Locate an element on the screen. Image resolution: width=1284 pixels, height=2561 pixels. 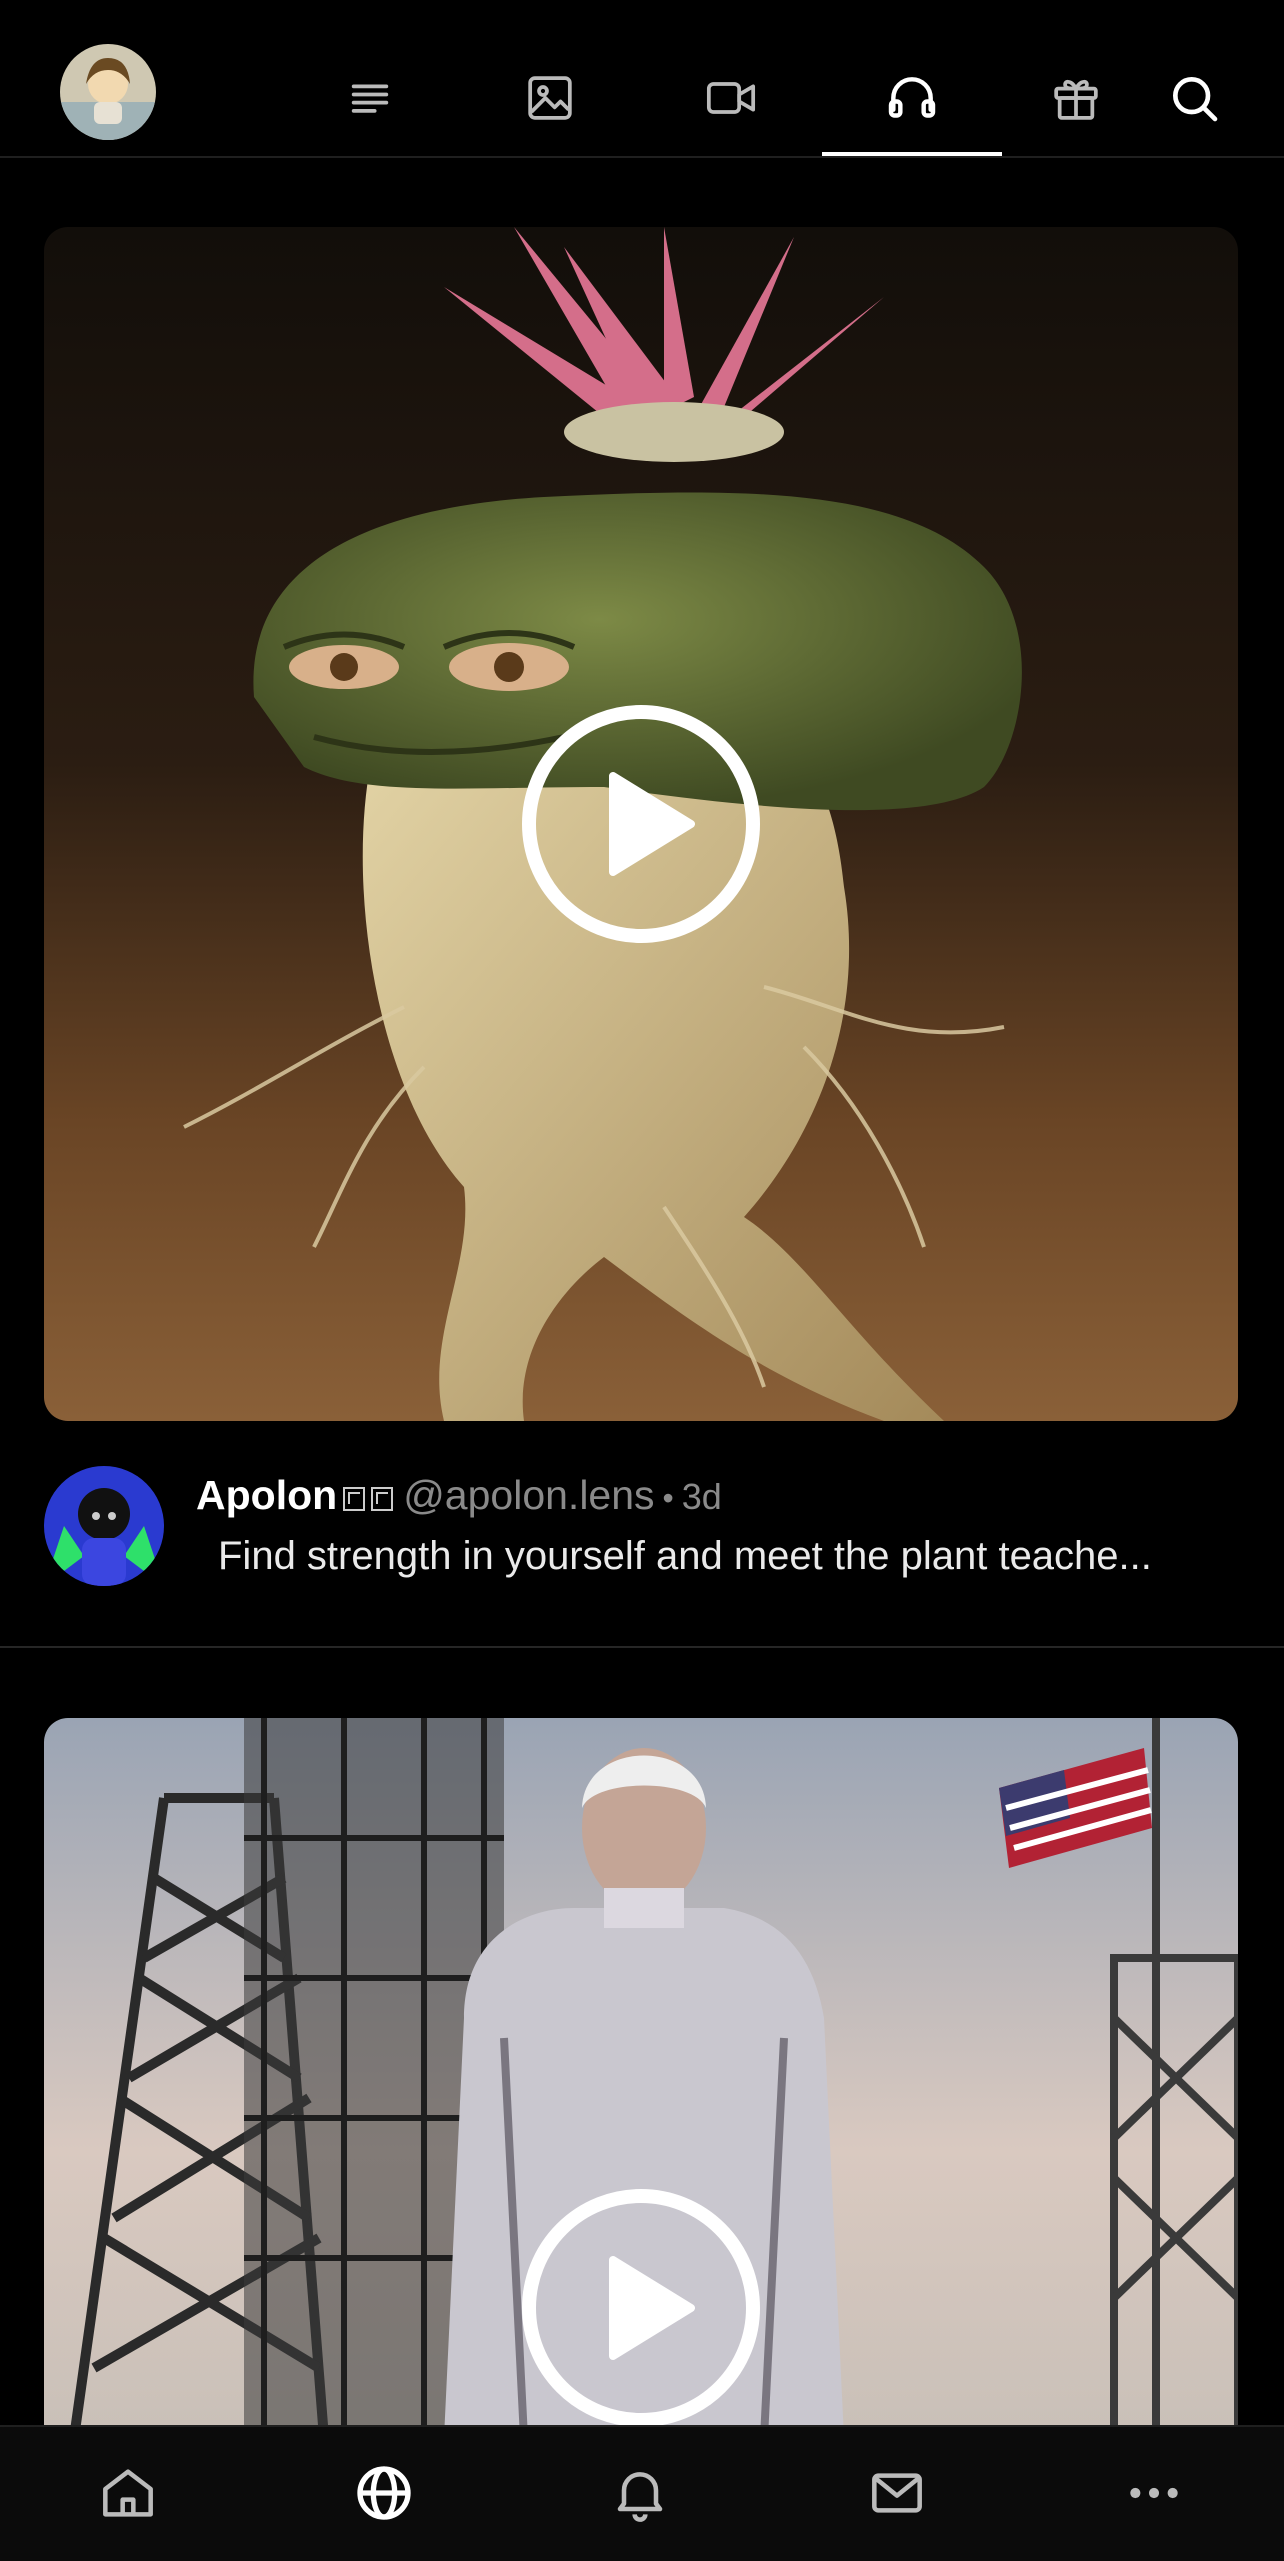
search-button is located at coordinates (1194, 98).